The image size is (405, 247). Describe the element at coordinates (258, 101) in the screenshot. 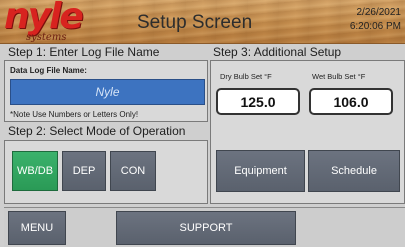

I see `dry-bulb-setpoint-field: 125.0` at that location.